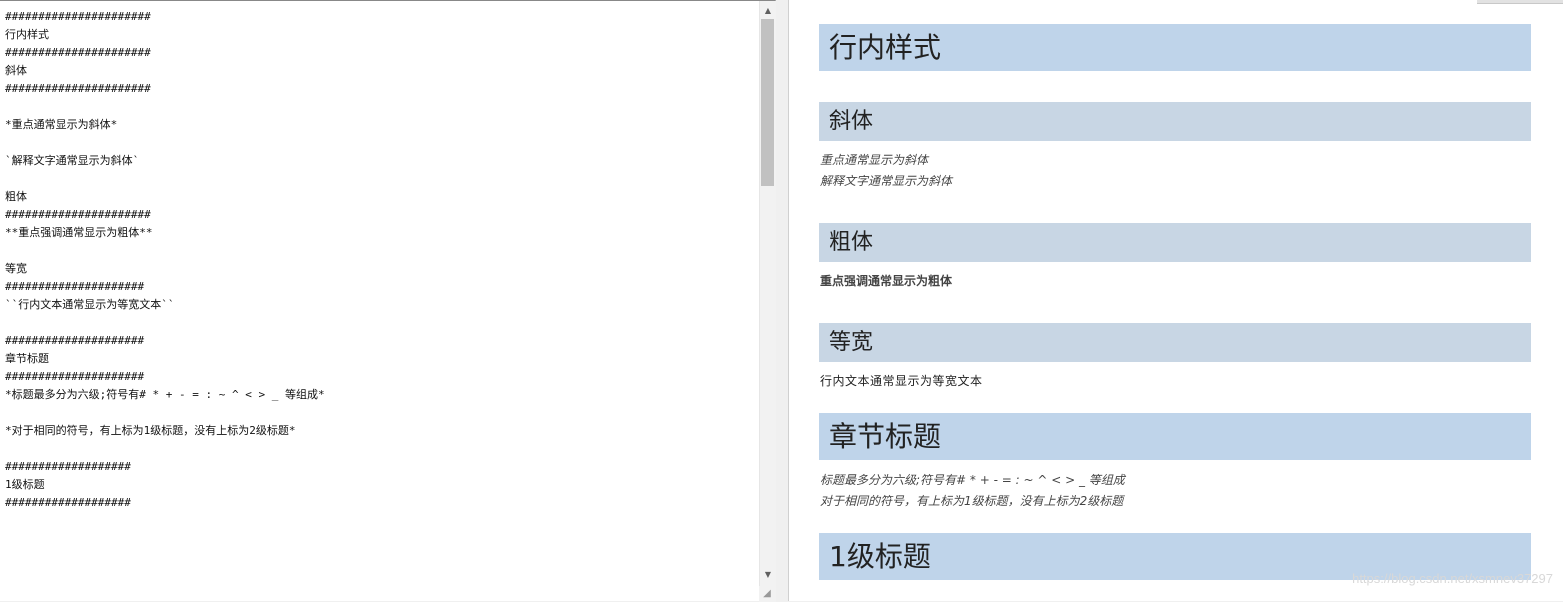 Image resolution: width=1563 pixels, height=602 pixels. Describe the element at coordinates (380, 161) in the screenshot. I see `editor-line: `解释文字通常显示为斜体`` at that location.